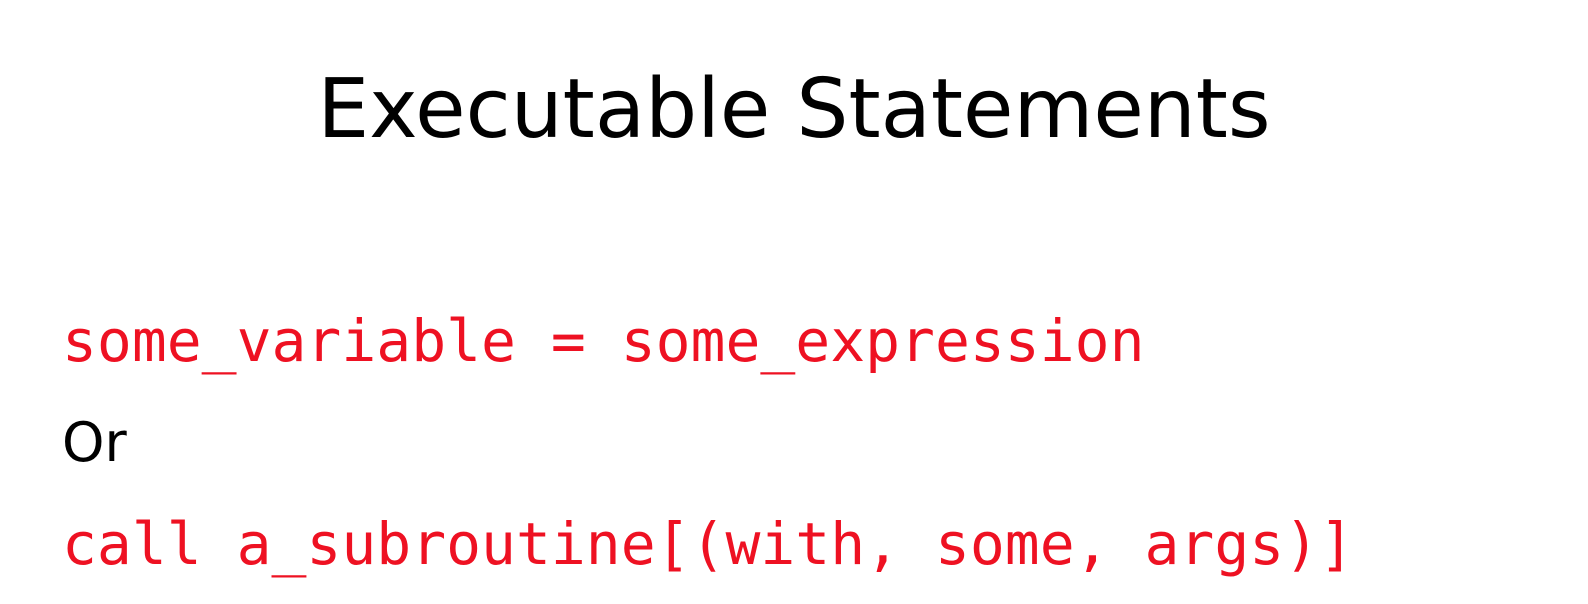  Describe the element at coordinates (708, 544) in the screenshot. I see `call-statement: call a_subroutine[(with, some, args)]` at that location.